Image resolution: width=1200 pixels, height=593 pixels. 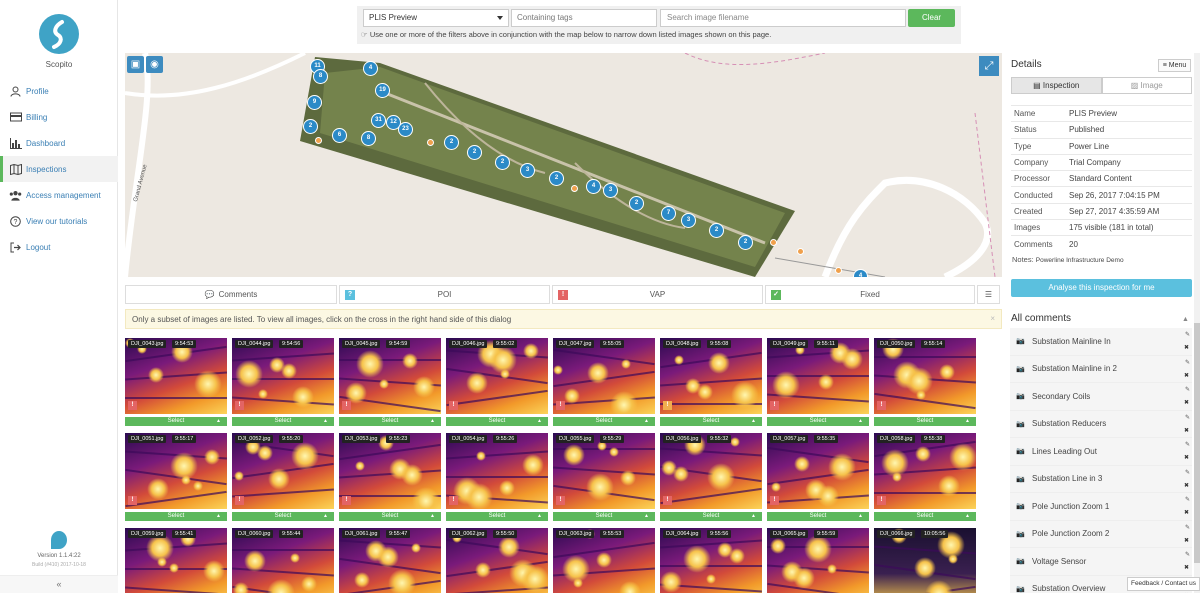 I want to click on image-thumbnail: DJI_0052.jpg 9:55:20! Select ▲, so click(x=283, y=477).